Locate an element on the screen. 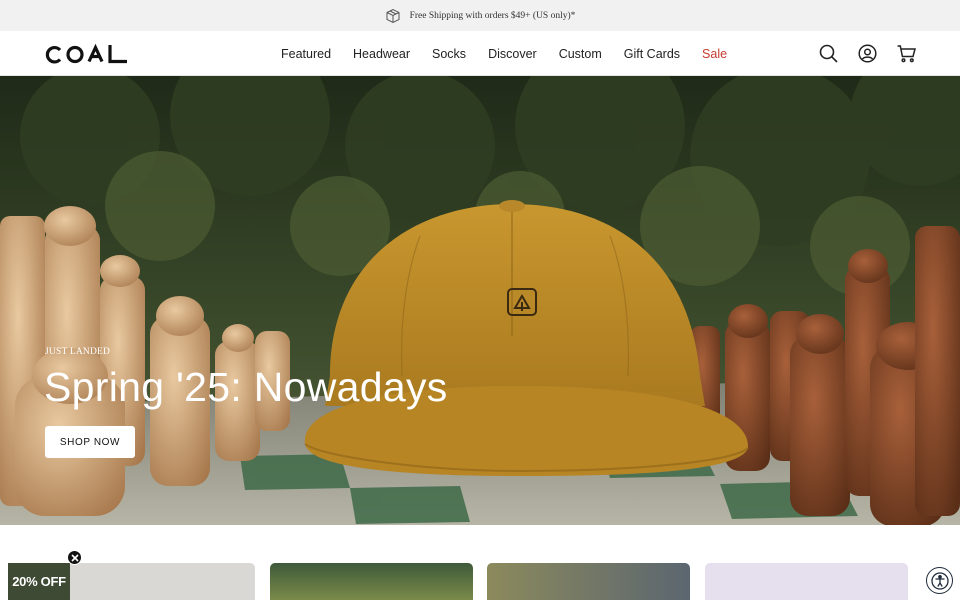 The image size is (960, 600). hero-headline: Spring '25: Nowadays is located at coordinates (246, 387).